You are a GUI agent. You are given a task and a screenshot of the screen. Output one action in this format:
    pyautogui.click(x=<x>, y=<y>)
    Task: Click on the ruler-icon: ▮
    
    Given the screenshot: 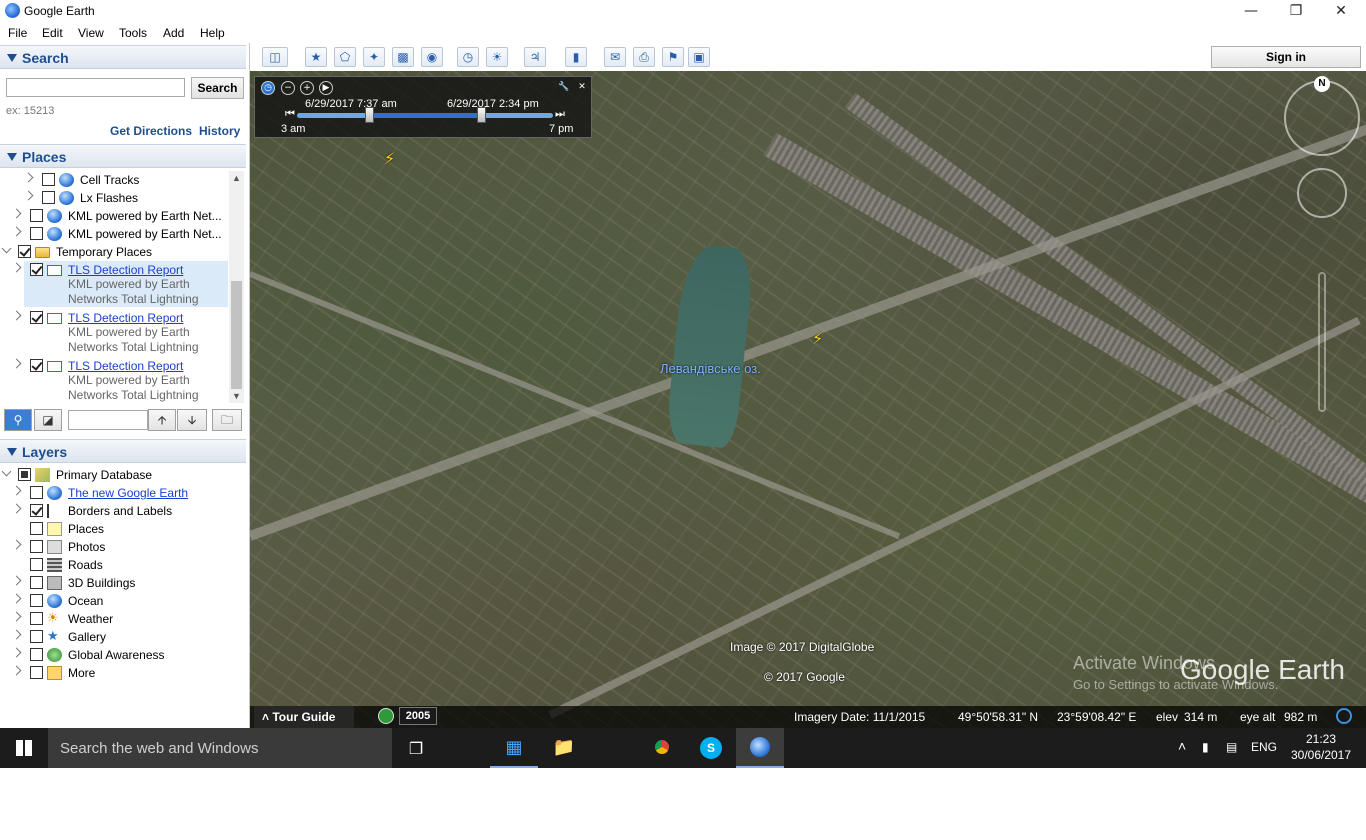 What is the action you would take?
    pyautogui.click(x=576, y=57)
    